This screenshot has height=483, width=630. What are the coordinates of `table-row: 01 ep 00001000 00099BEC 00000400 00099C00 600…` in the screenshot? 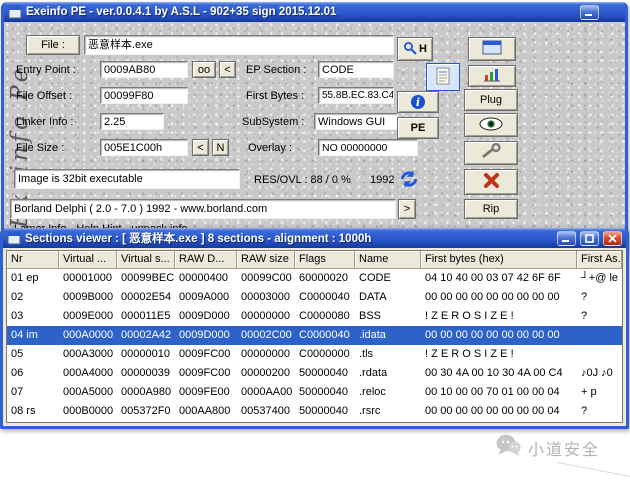 It's located at (314, 278).